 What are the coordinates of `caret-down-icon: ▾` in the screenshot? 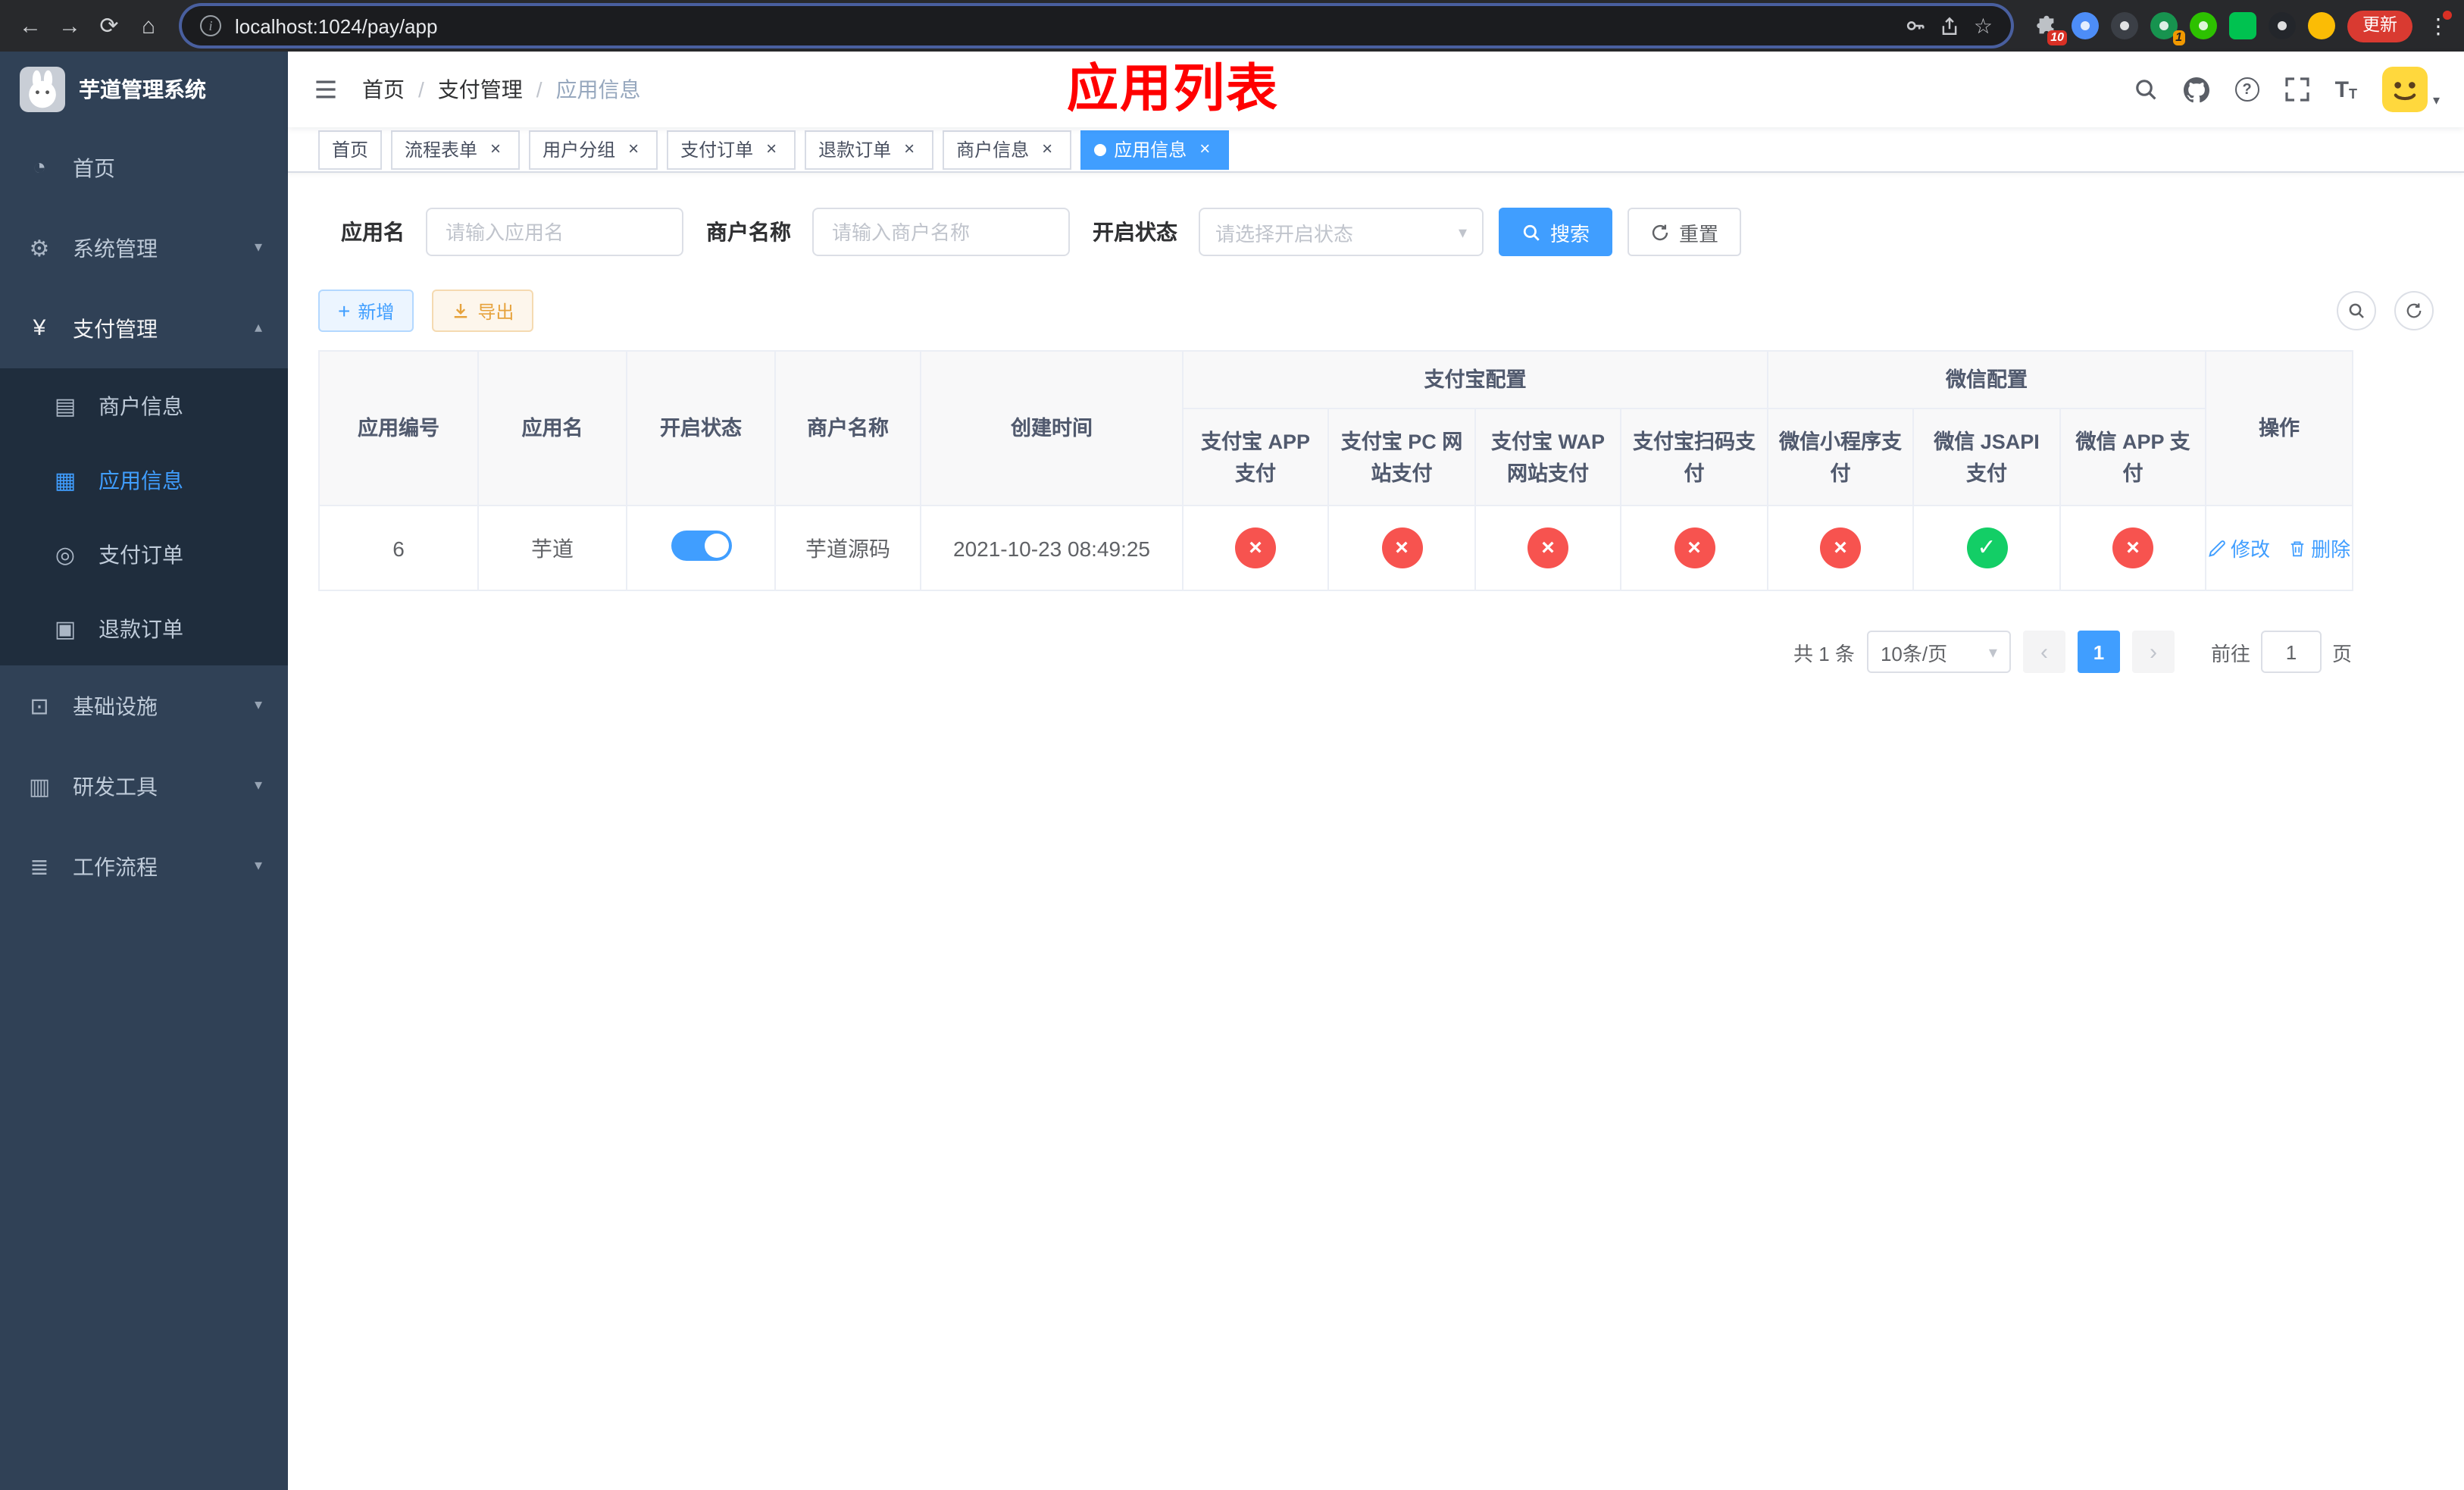 It's located at (2436, 100).